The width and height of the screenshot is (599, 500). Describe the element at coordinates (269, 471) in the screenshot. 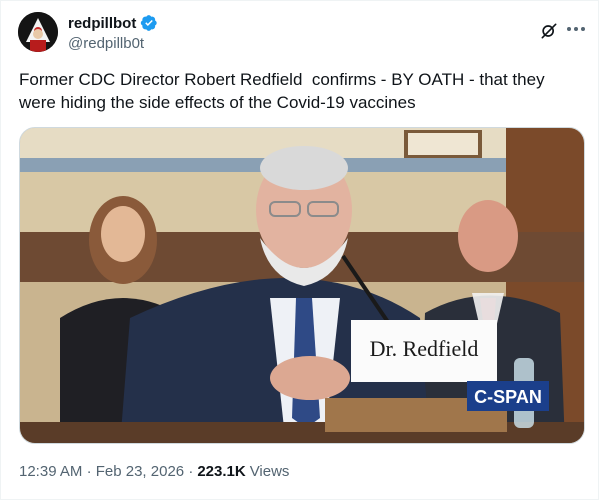

I see `views-label: Views` at that location.